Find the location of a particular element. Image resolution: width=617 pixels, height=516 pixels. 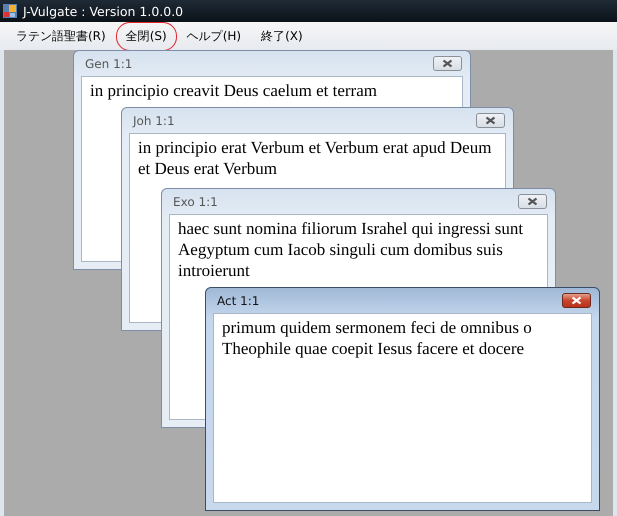

window-title: Exo 1:1 is located at coordinates (195, 201).